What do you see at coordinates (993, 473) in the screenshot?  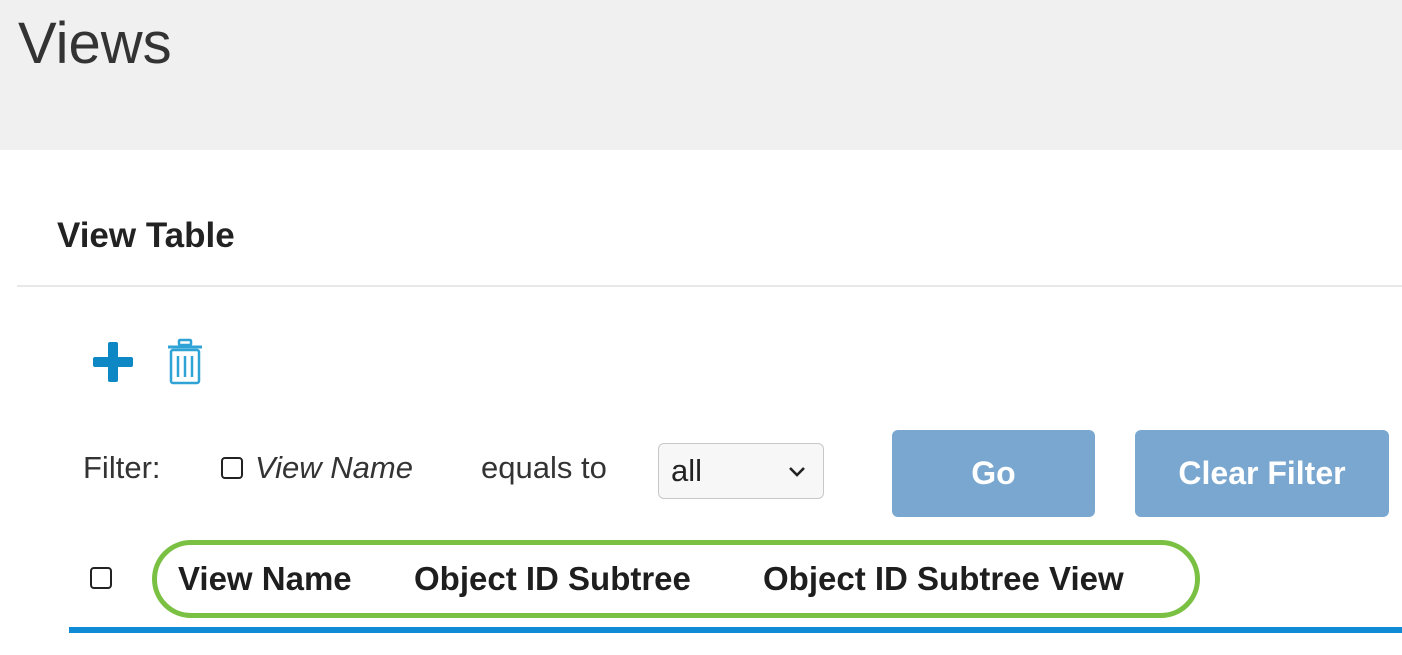 I see `go-button: Go` at bounding box center [993, 473].